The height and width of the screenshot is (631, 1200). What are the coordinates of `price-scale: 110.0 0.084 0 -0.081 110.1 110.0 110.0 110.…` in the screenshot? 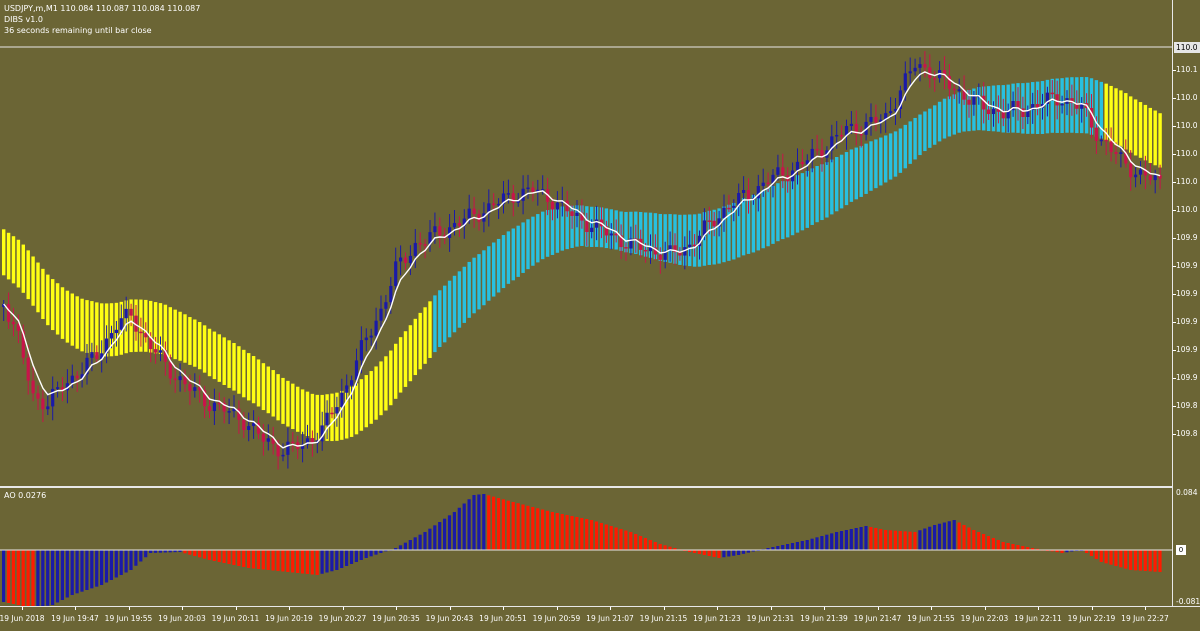 It's located at (1186, 303).